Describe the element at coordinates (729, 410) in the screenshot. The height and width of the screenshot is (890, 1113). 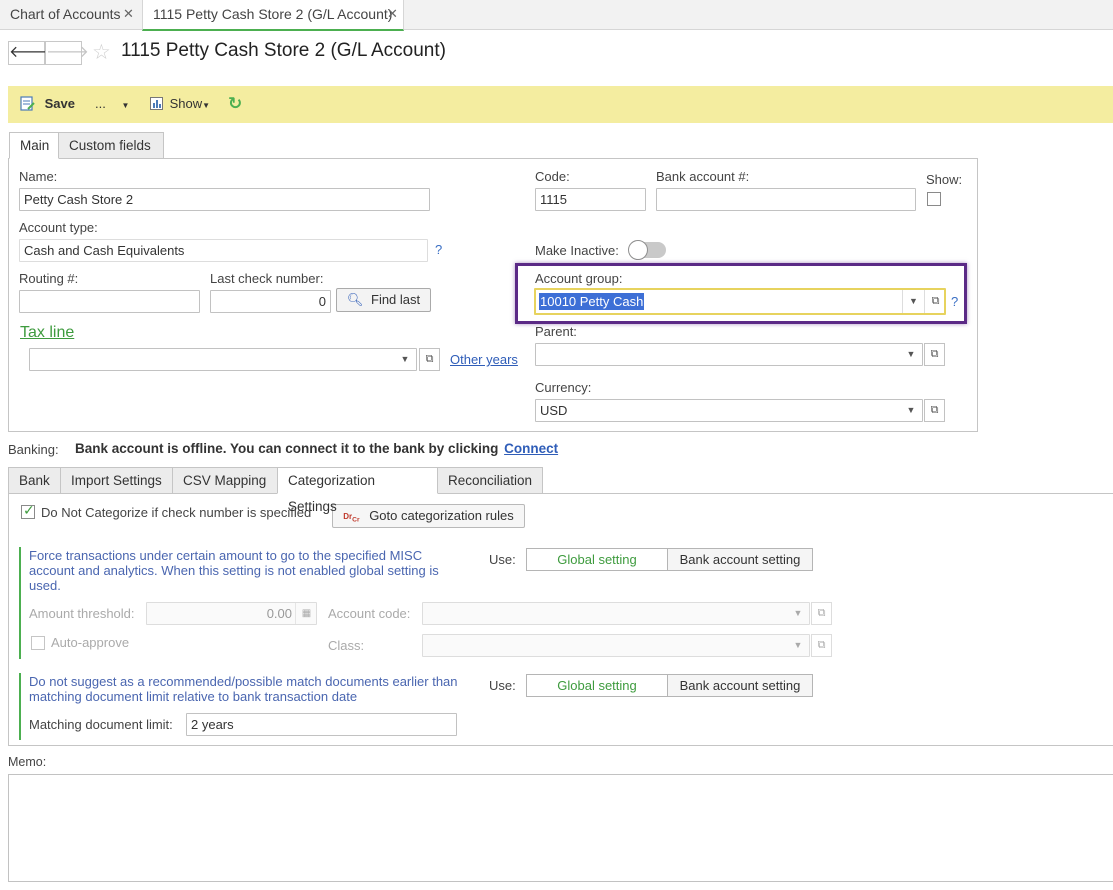
I see `currency-field: USD ▼` at that location.